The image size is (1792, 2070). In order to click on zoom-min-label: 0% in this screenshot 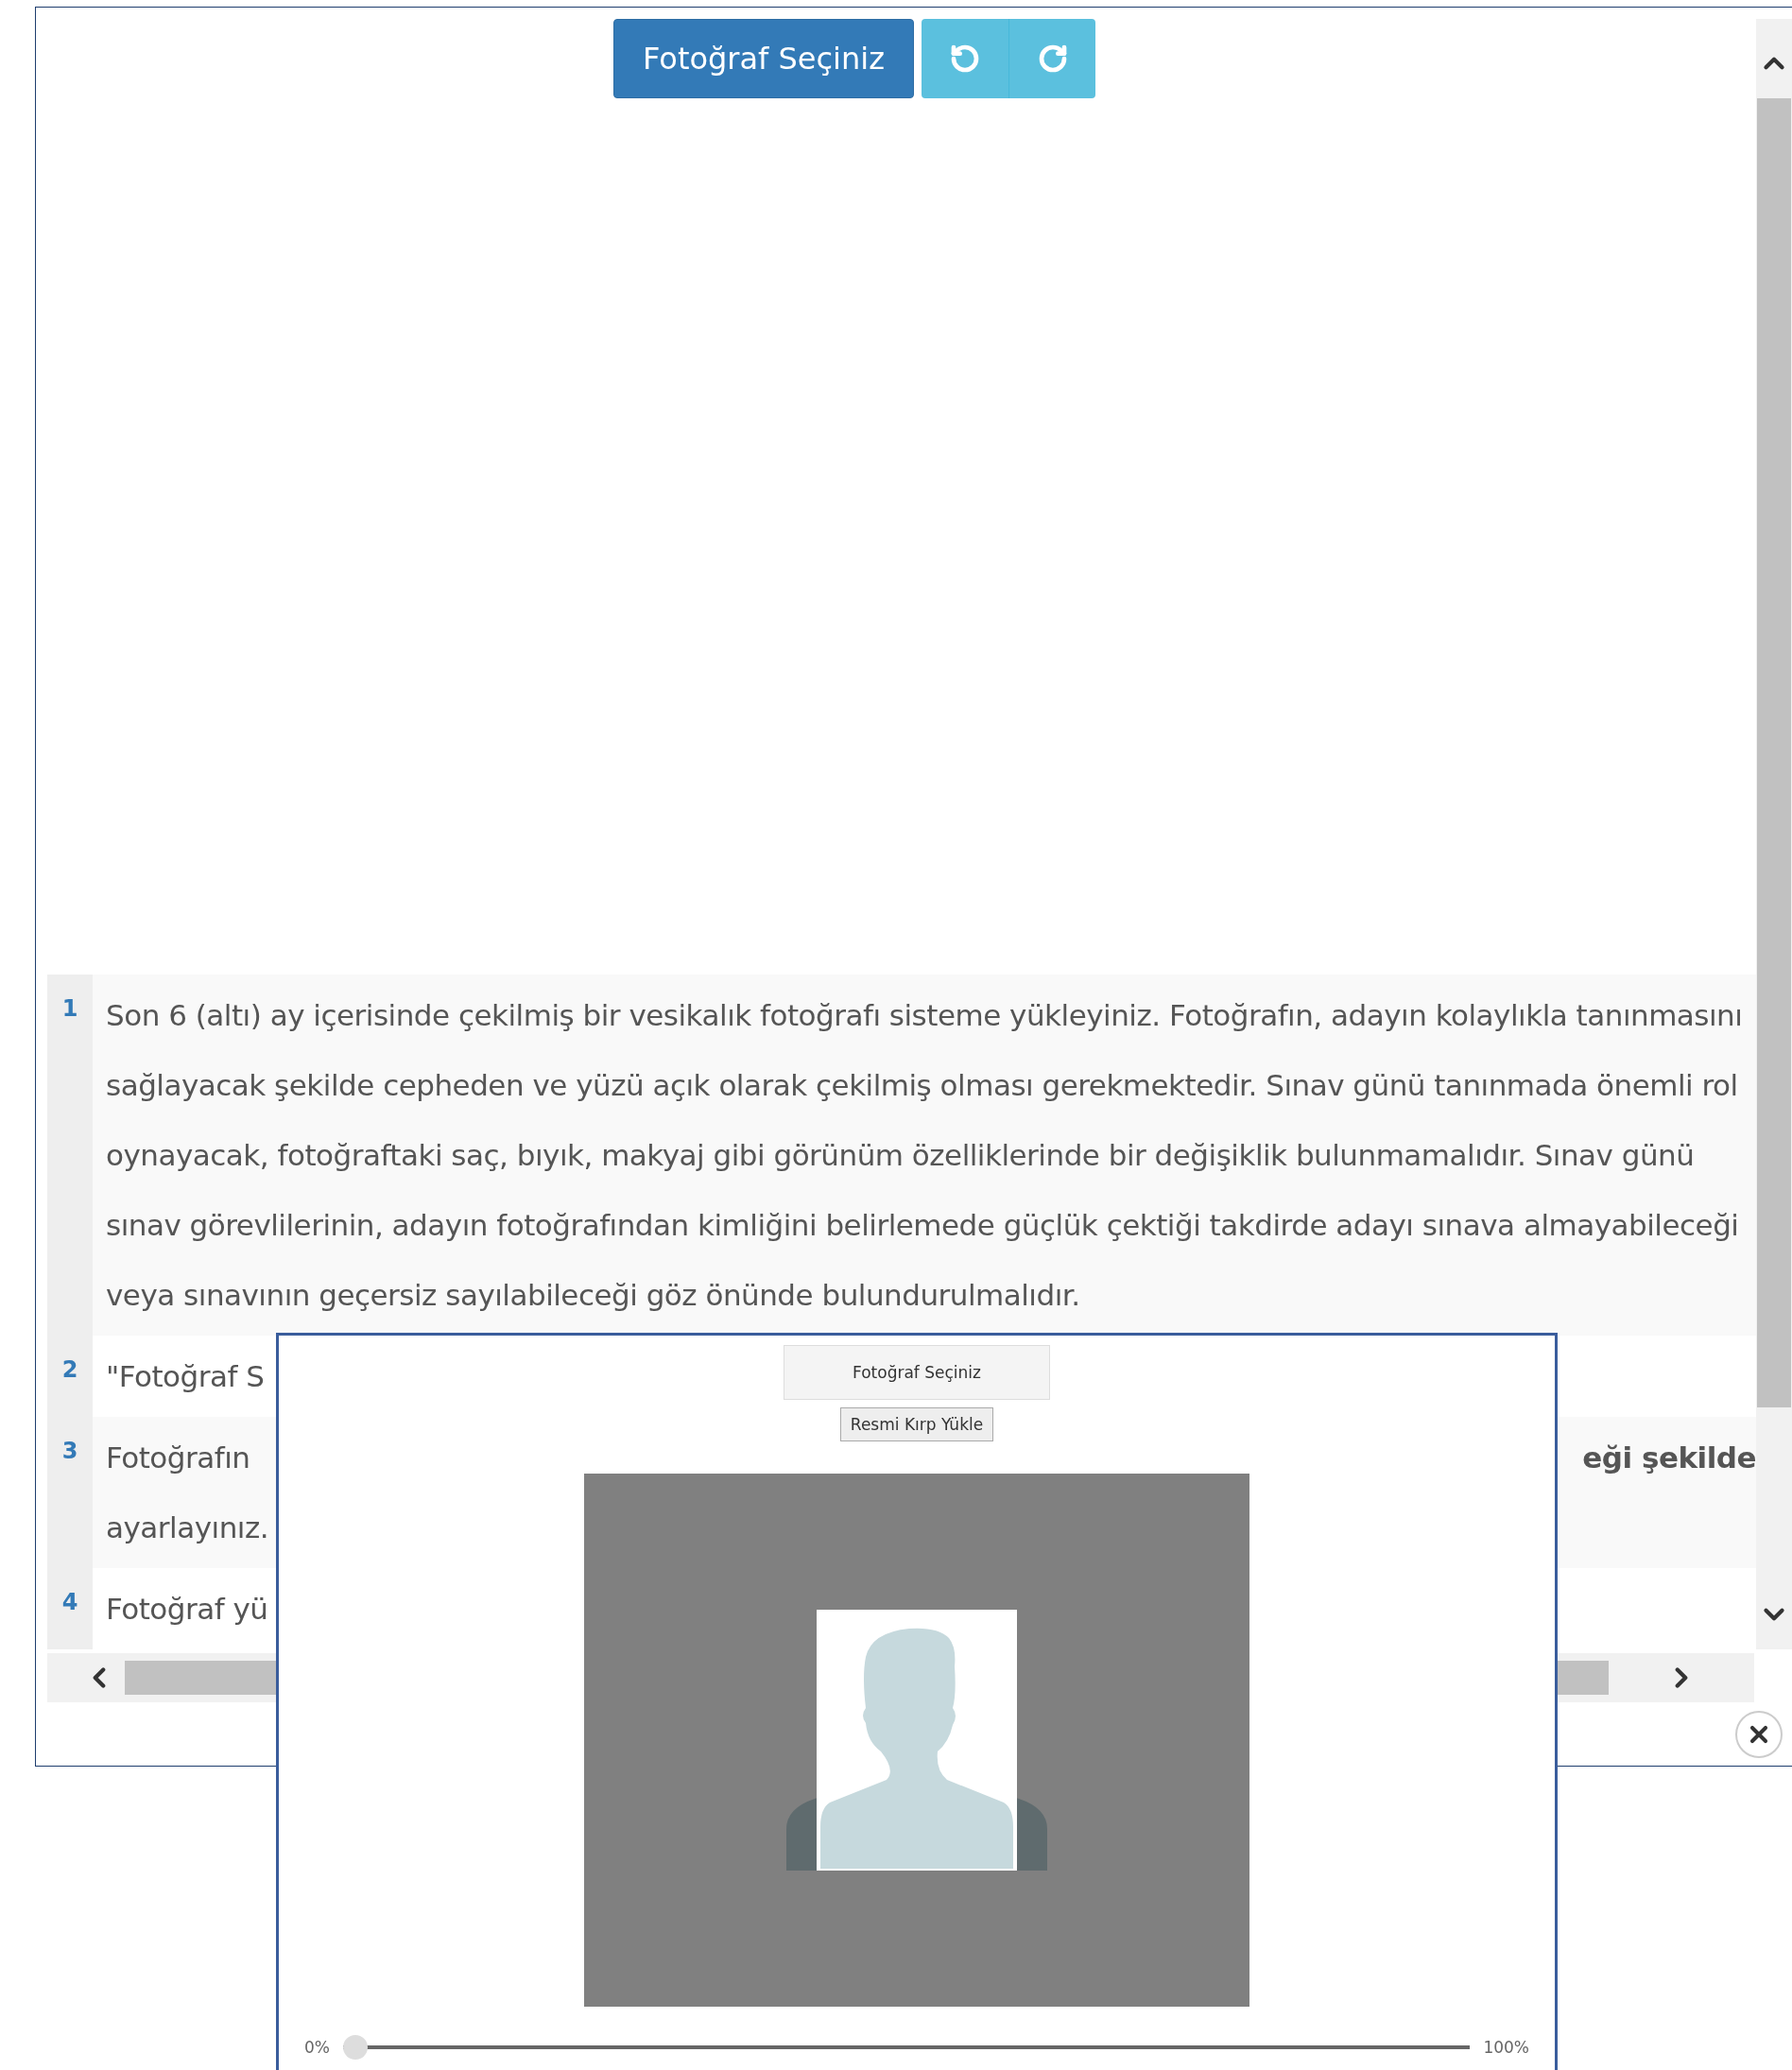, I will do `click(317, 2047)`.